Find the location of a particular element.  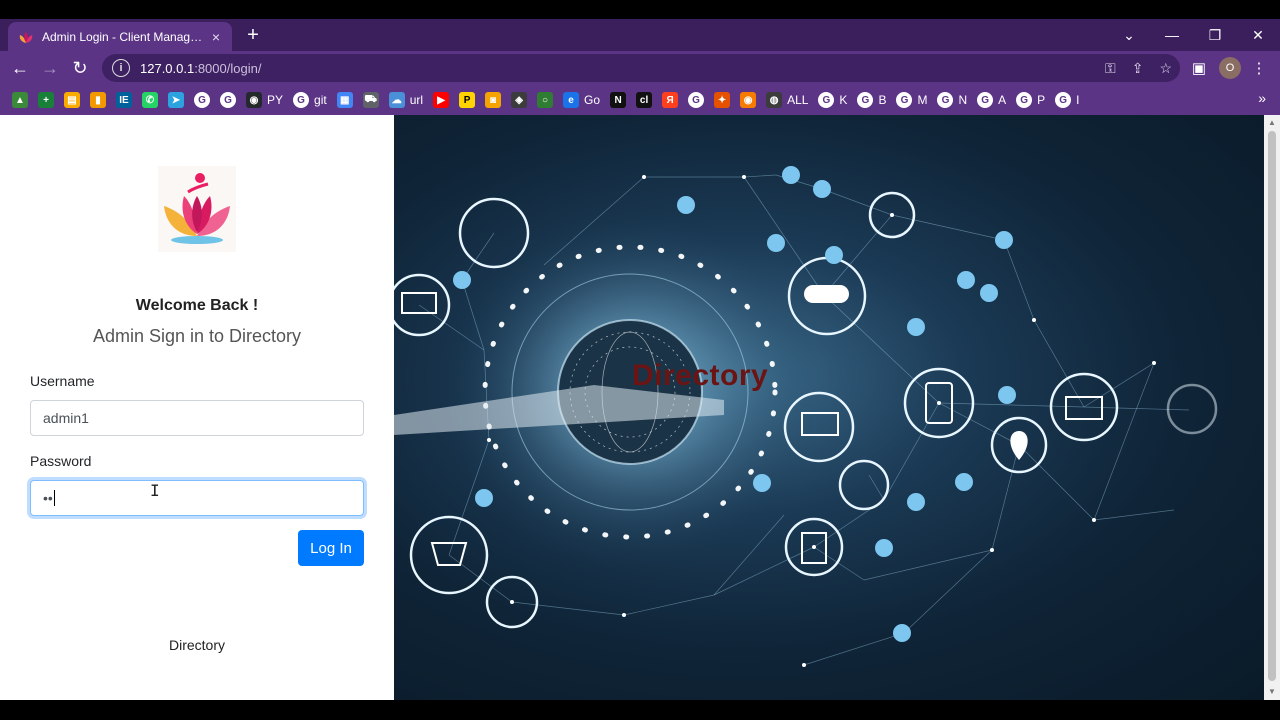

cl-icon: cl is located at coordinates (644, 100).